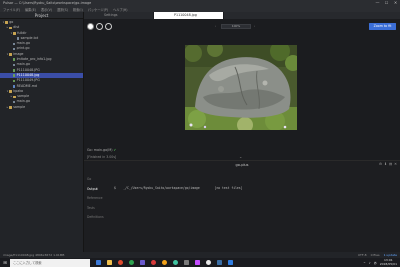 This screenshot has width=400, height=267. What do you see at coordinates (115, 150) in the screenshot?
I see `check-icon: ✔` at bounding box center [115, 150].